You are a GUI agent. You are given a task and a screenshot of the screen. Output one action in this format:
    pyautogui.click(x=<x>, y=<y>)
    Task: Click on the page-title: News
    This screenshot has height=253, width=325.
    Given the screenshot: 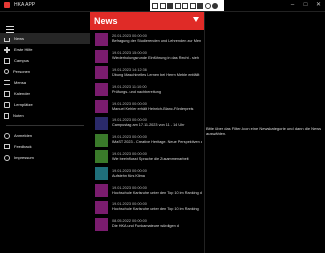 What is the action you would take?
    pyautogui.click(x=106, y=21)
    